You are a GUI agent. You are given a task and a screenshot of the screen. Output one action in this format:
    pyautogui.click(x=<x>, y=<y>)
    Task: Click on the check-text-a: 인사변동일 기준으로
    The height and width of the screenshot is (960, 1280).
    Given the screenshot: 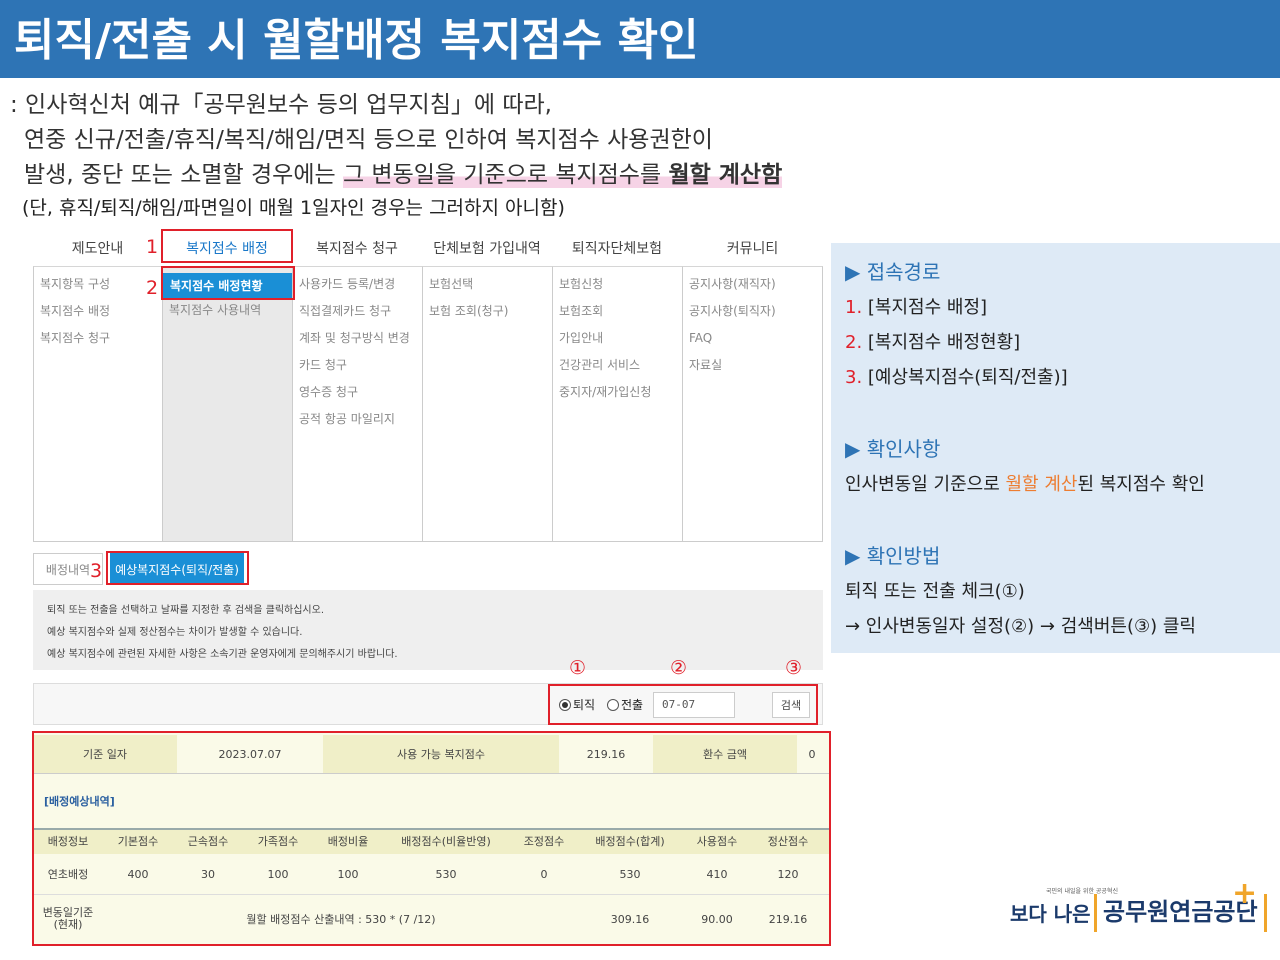 What is the action you would take?
    pyautogui.click(x=925, y=484)
    